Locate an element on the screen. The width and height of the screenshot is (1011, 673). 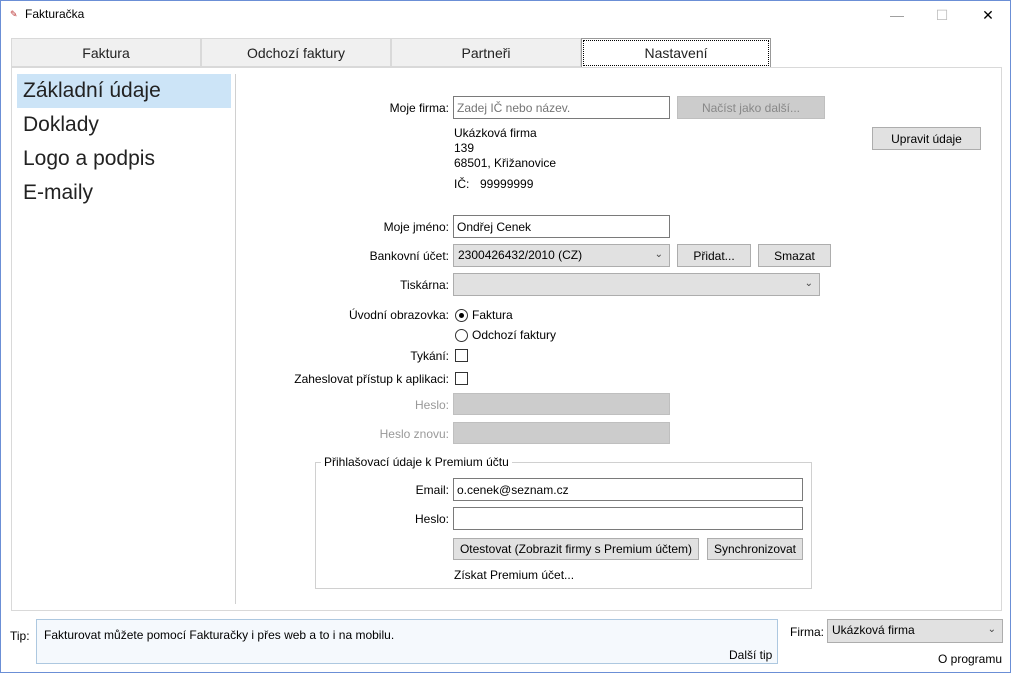
password-again-input is located at coordinates (561, 433).